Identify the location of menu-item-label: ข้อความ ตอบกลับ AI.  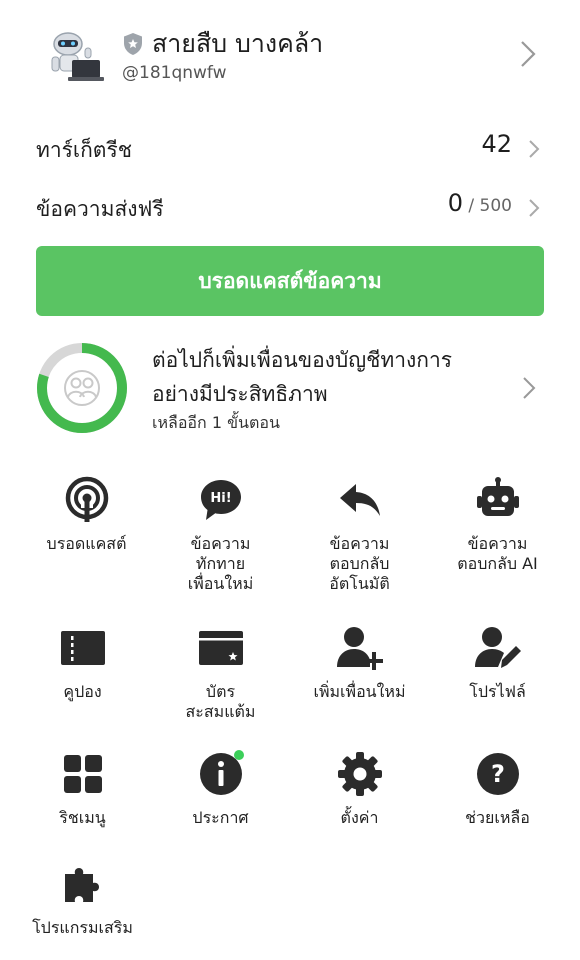
(497, 553).